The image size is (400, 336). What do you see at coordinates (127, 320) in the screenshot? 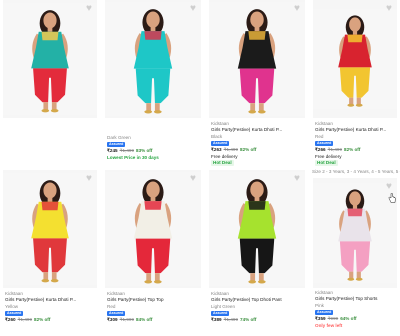
I see `mrp: ₹1,999` at bounding box center [127, 320].